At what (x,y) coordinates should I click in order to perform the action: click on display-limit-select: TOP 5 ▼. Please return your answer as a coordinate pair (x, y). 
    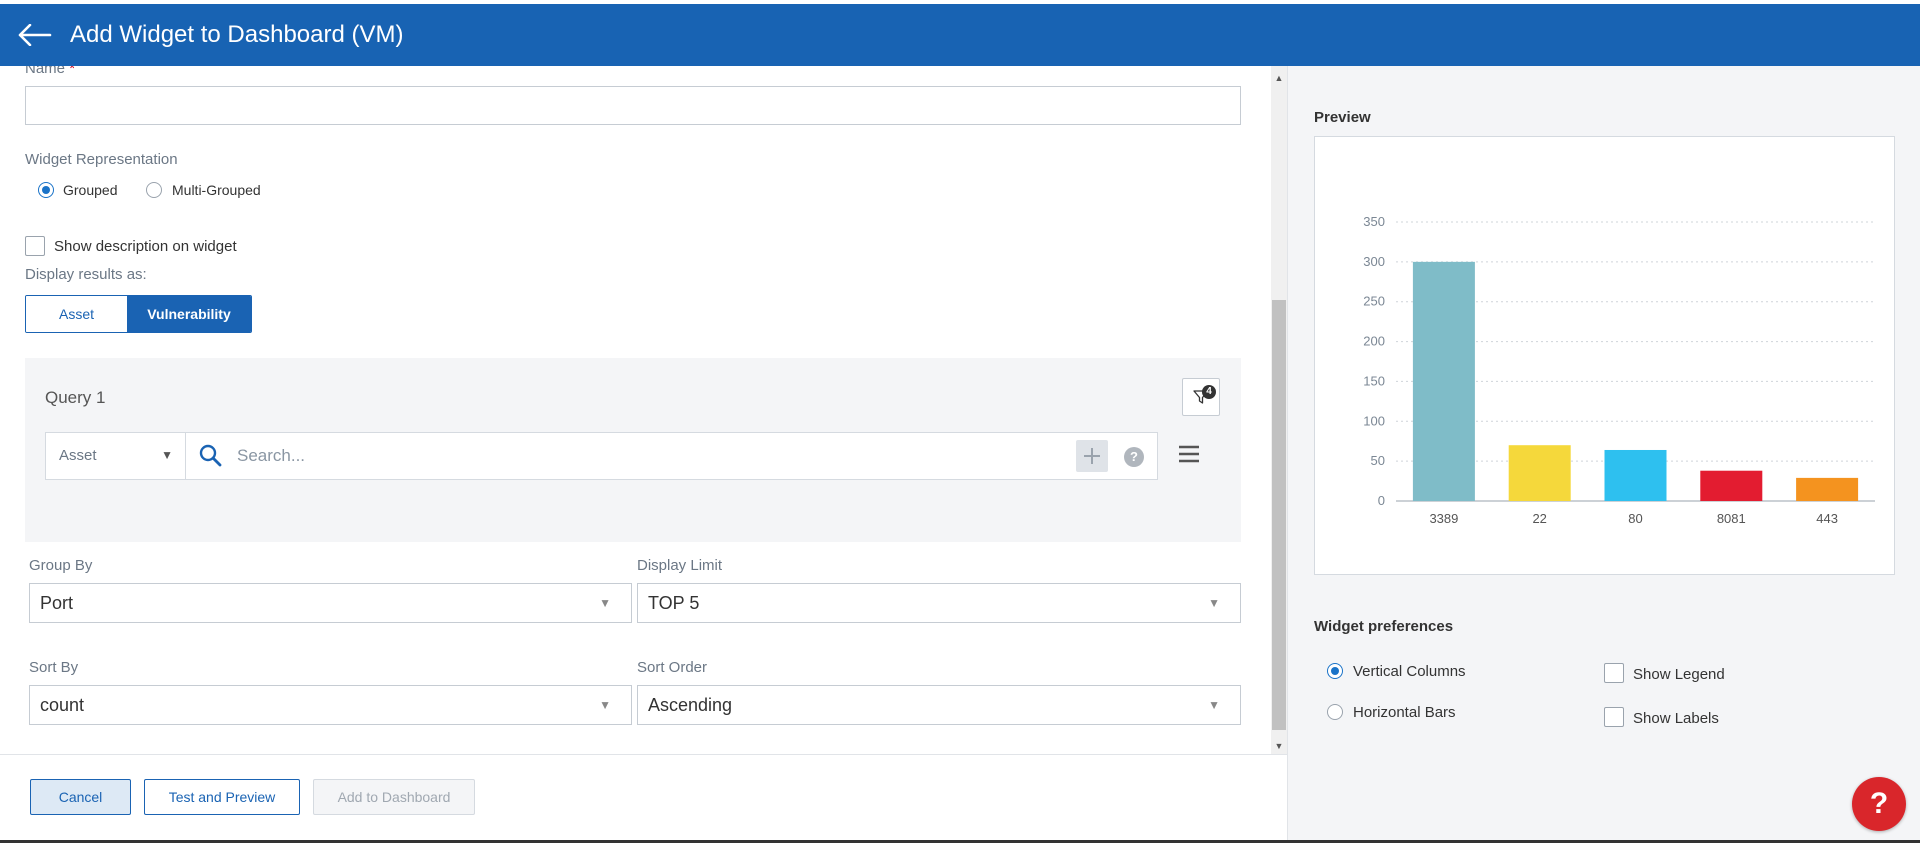
    Looking at the image, I should click on (939, 603).